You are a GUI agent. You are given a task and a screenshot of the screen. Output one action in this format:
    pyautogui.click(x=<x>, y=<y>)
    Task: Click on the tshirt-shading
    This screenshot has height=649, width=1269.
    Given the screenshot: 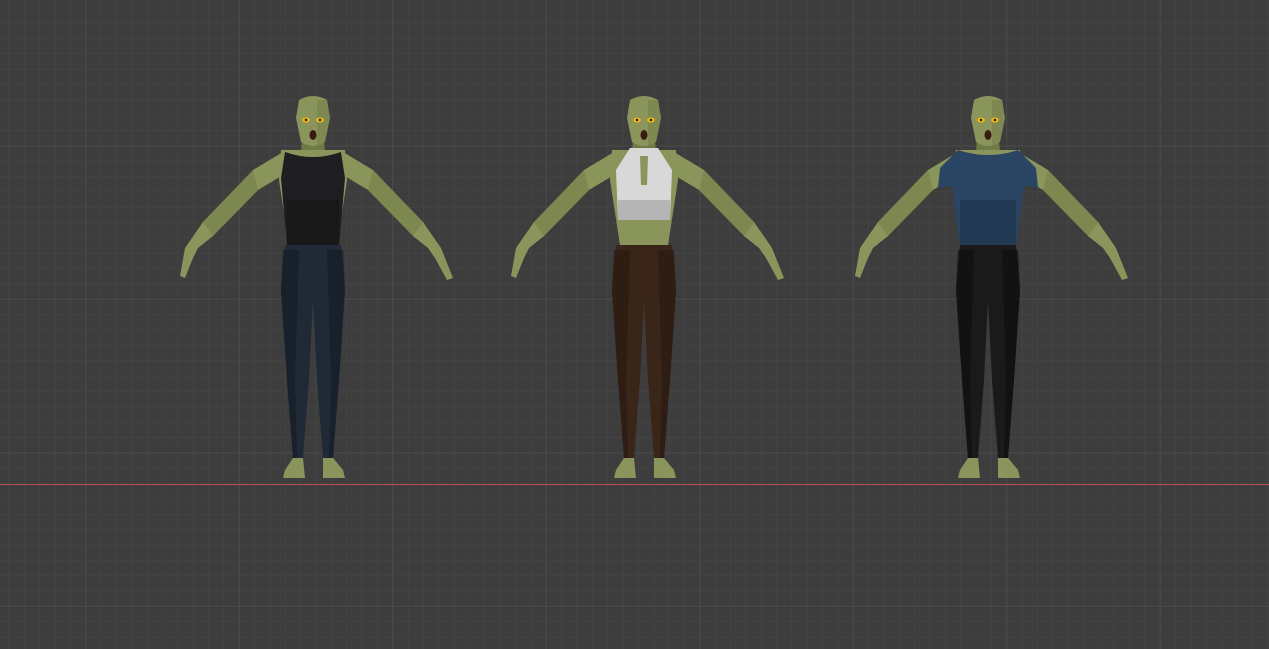 What is the action you would take?
    pyautogui.click(x=988, y=223)
    